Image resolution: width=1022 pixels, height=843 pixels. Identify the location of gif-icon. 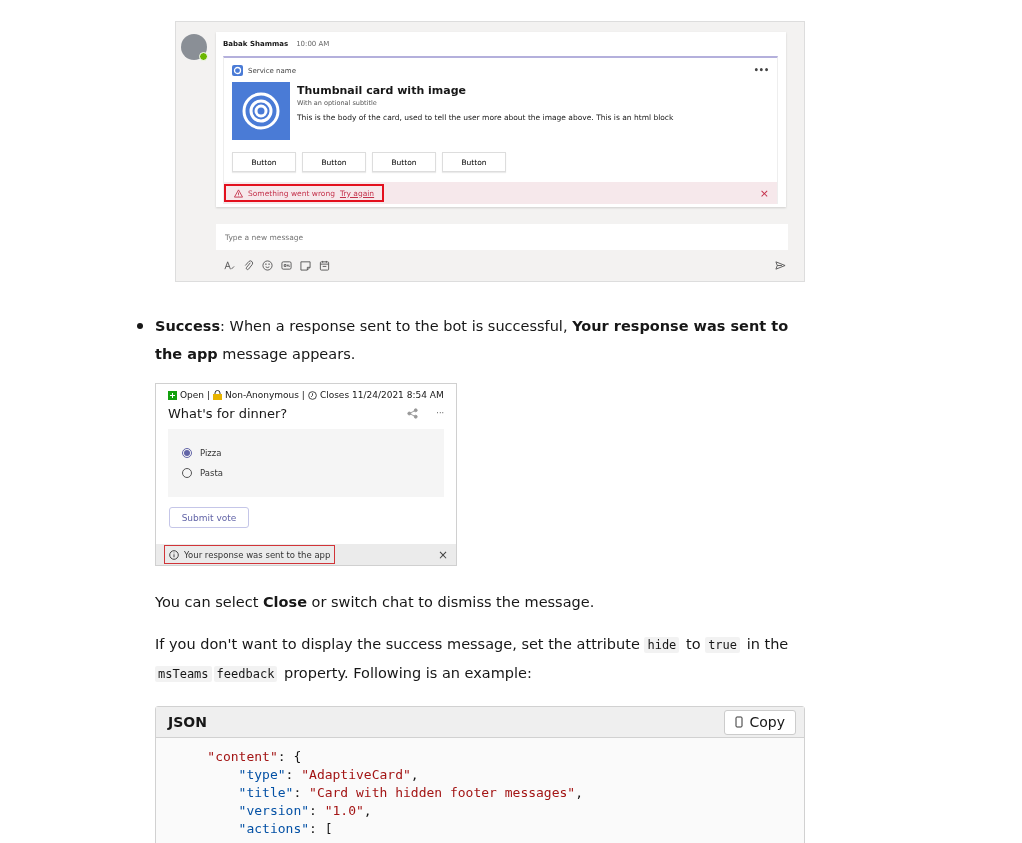
(286, 265).